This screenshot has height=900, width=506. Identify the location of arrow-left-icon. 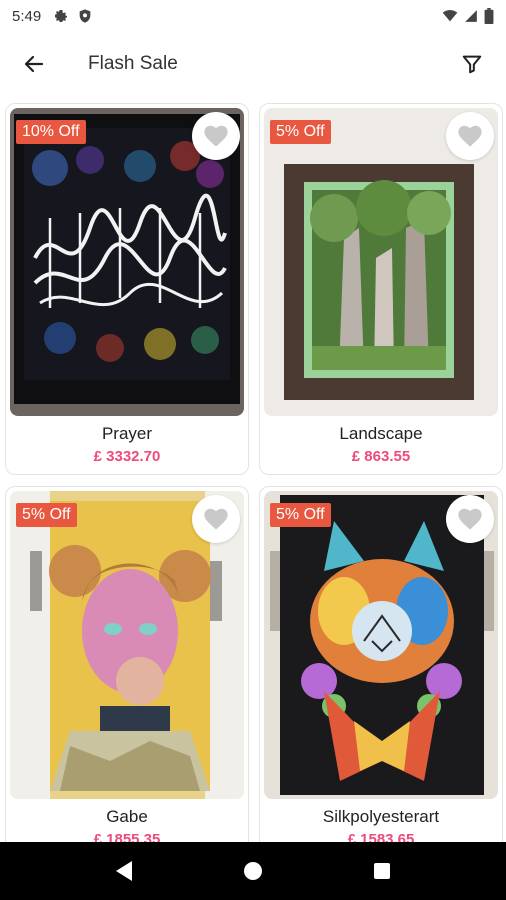
(34, 64).